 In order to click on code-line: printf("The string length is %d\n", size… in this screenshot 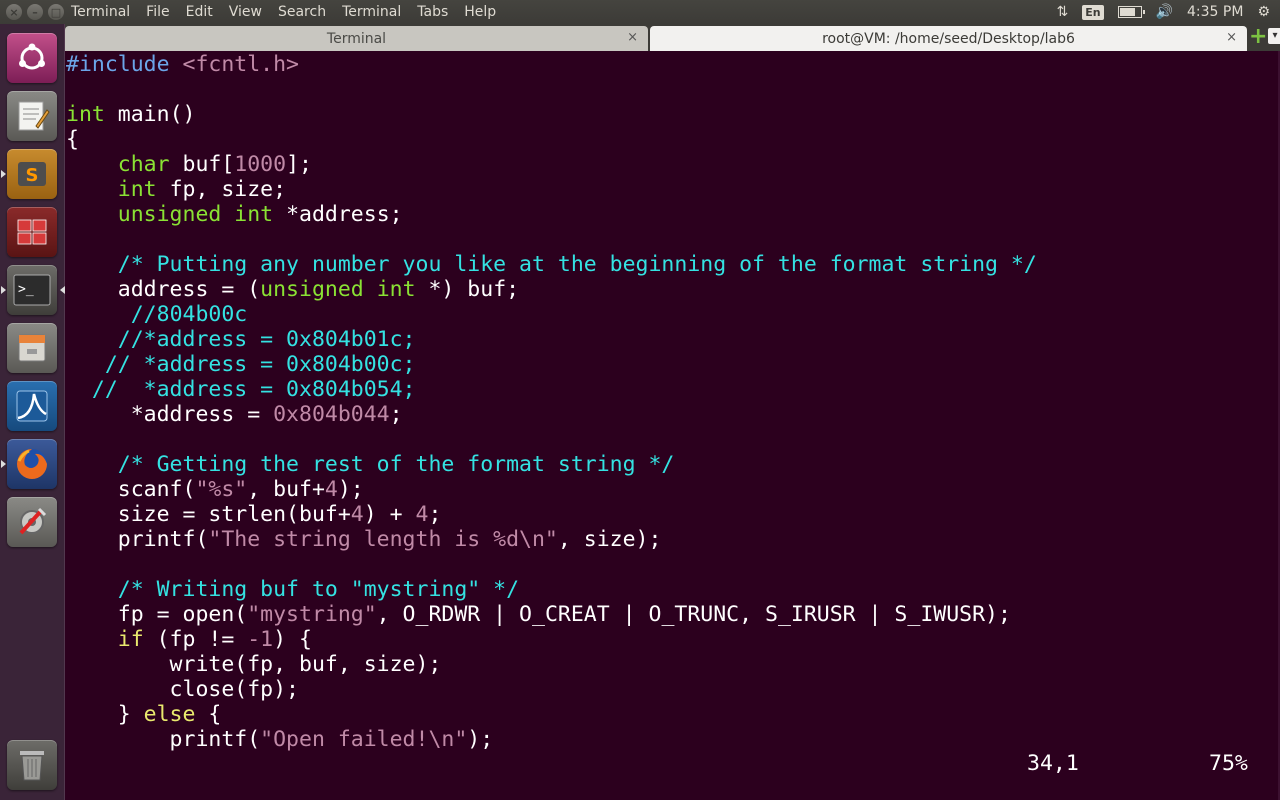, I will do `click(551, 539)`.